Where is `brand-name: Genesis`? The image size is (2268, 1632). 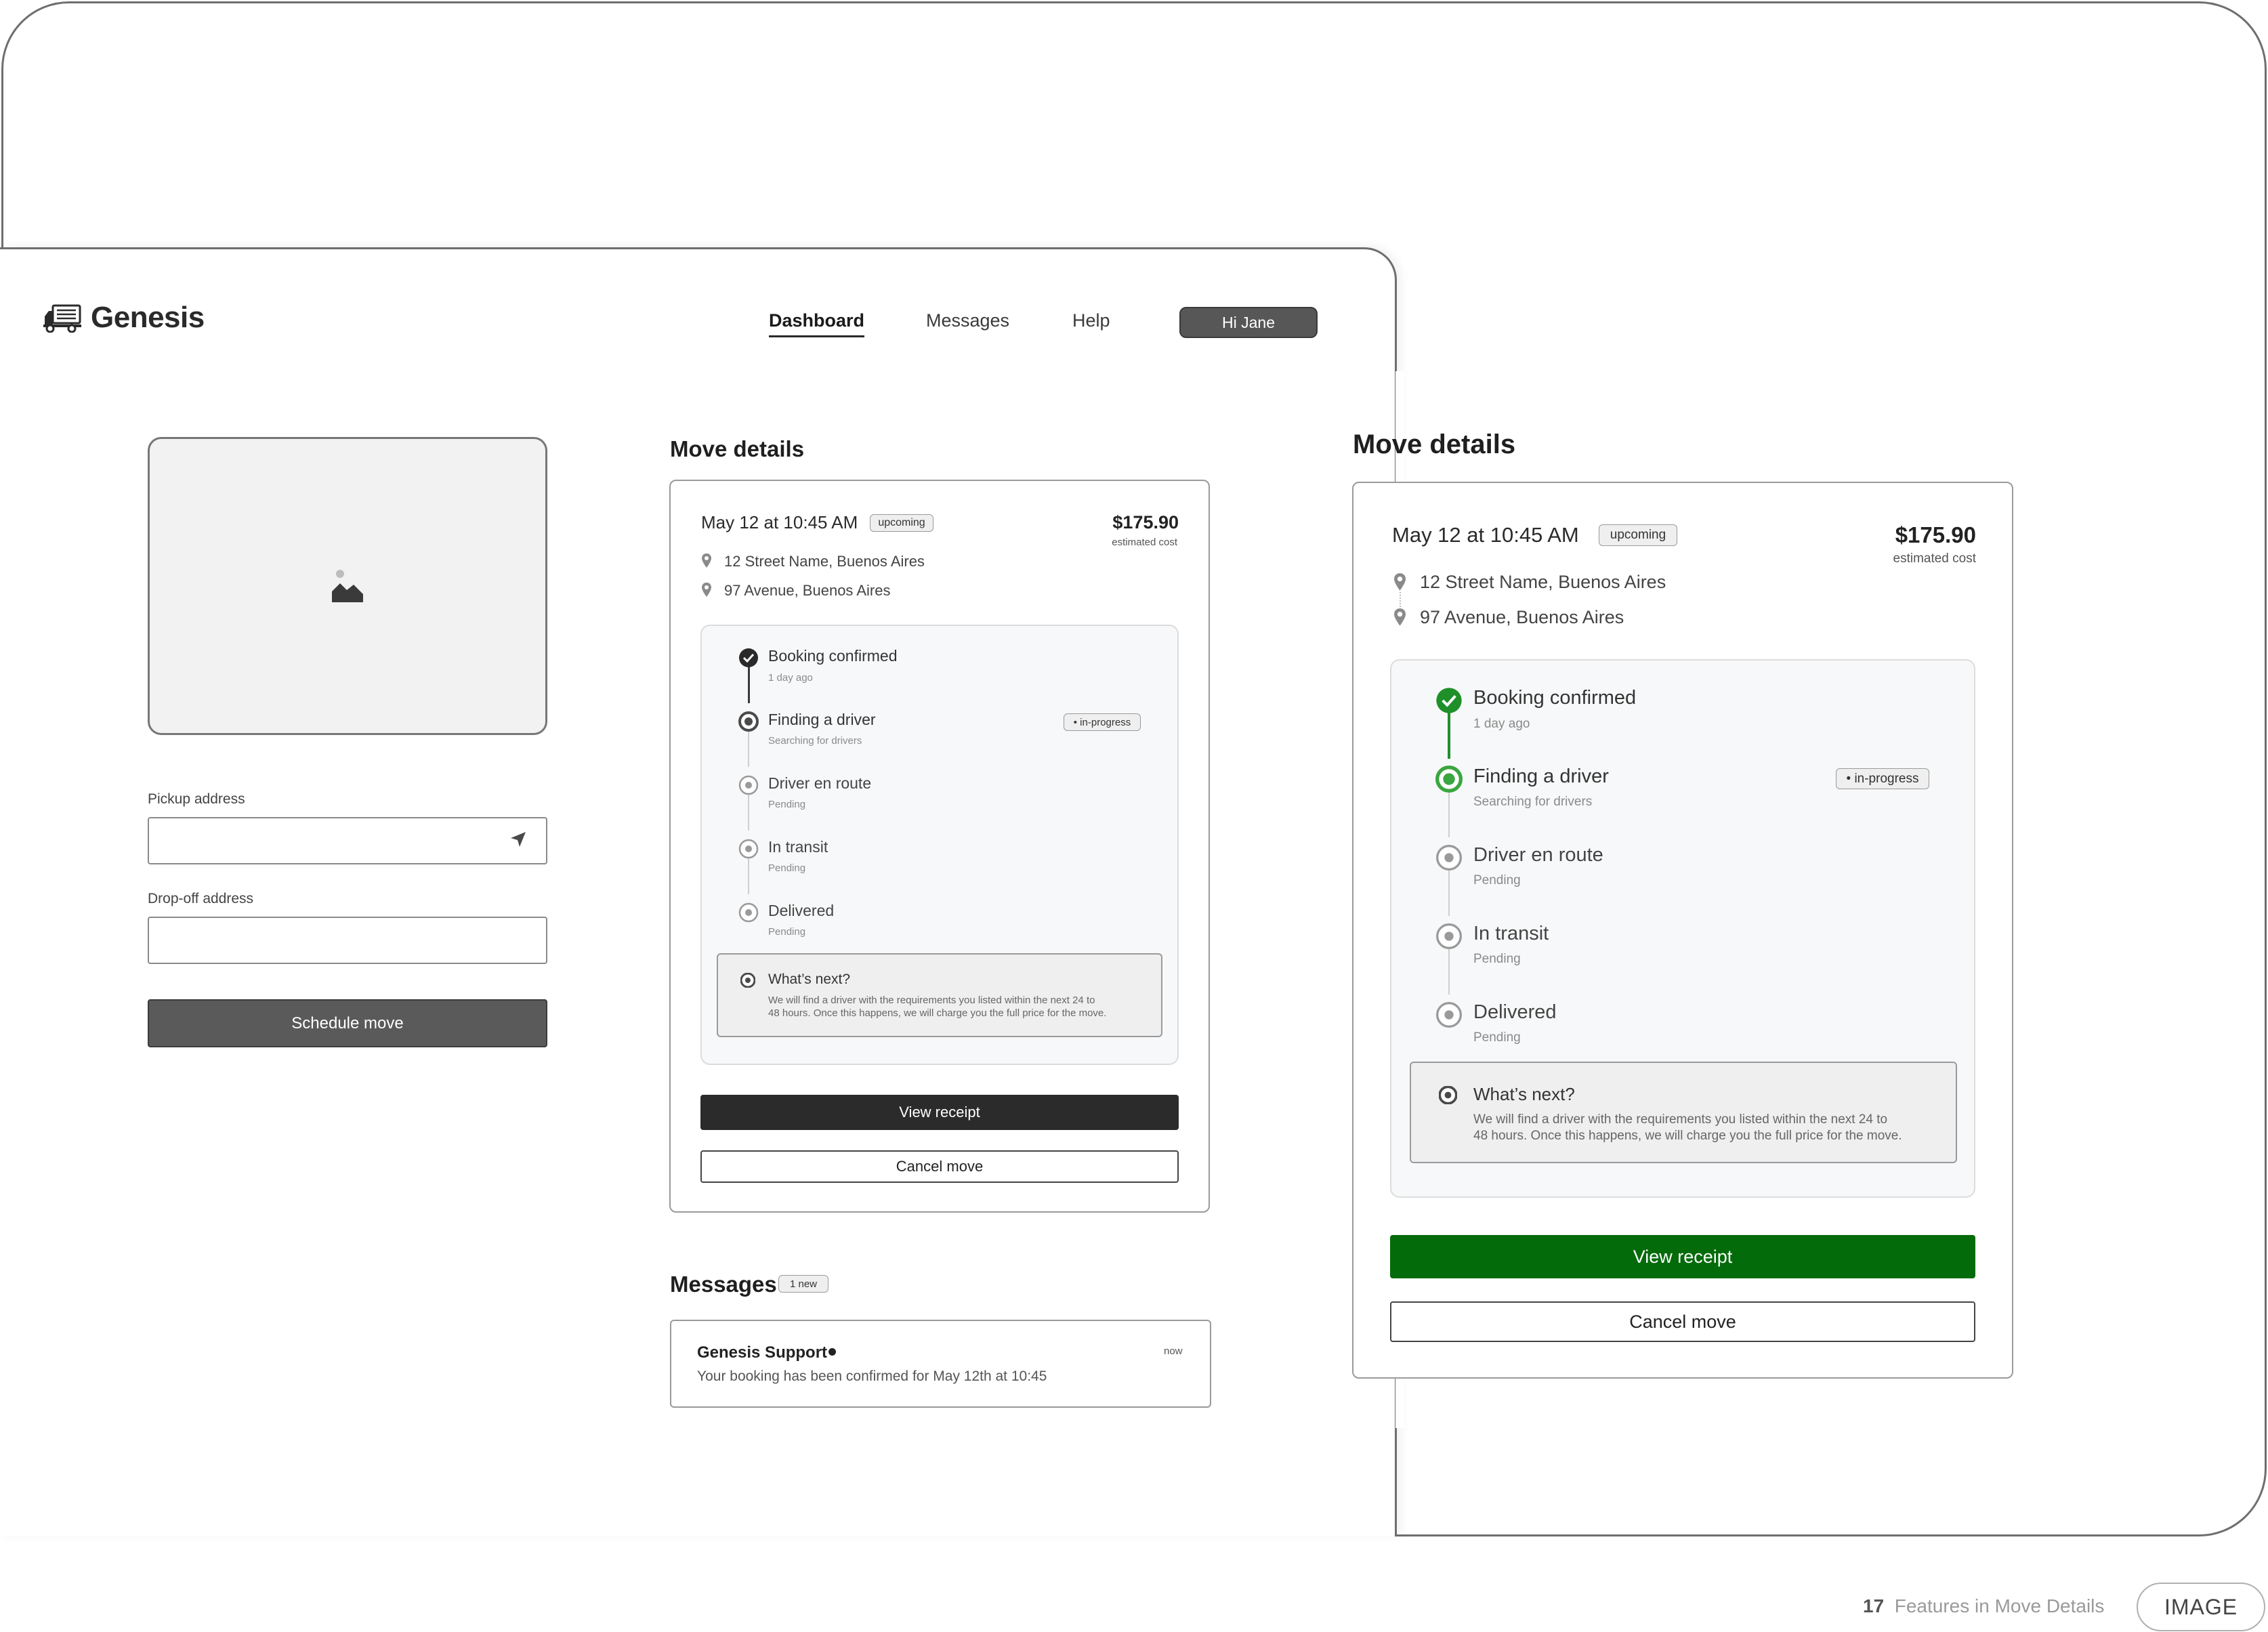 brand-name: Genesis is located at coordinates (148, 317).